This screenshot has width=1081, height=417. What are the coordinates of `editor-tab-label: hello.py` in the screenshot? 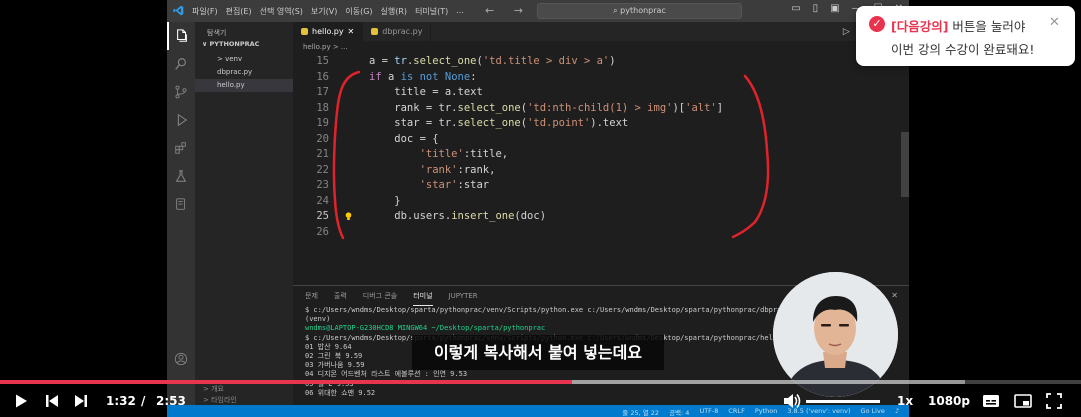 It's located at (328, 31).